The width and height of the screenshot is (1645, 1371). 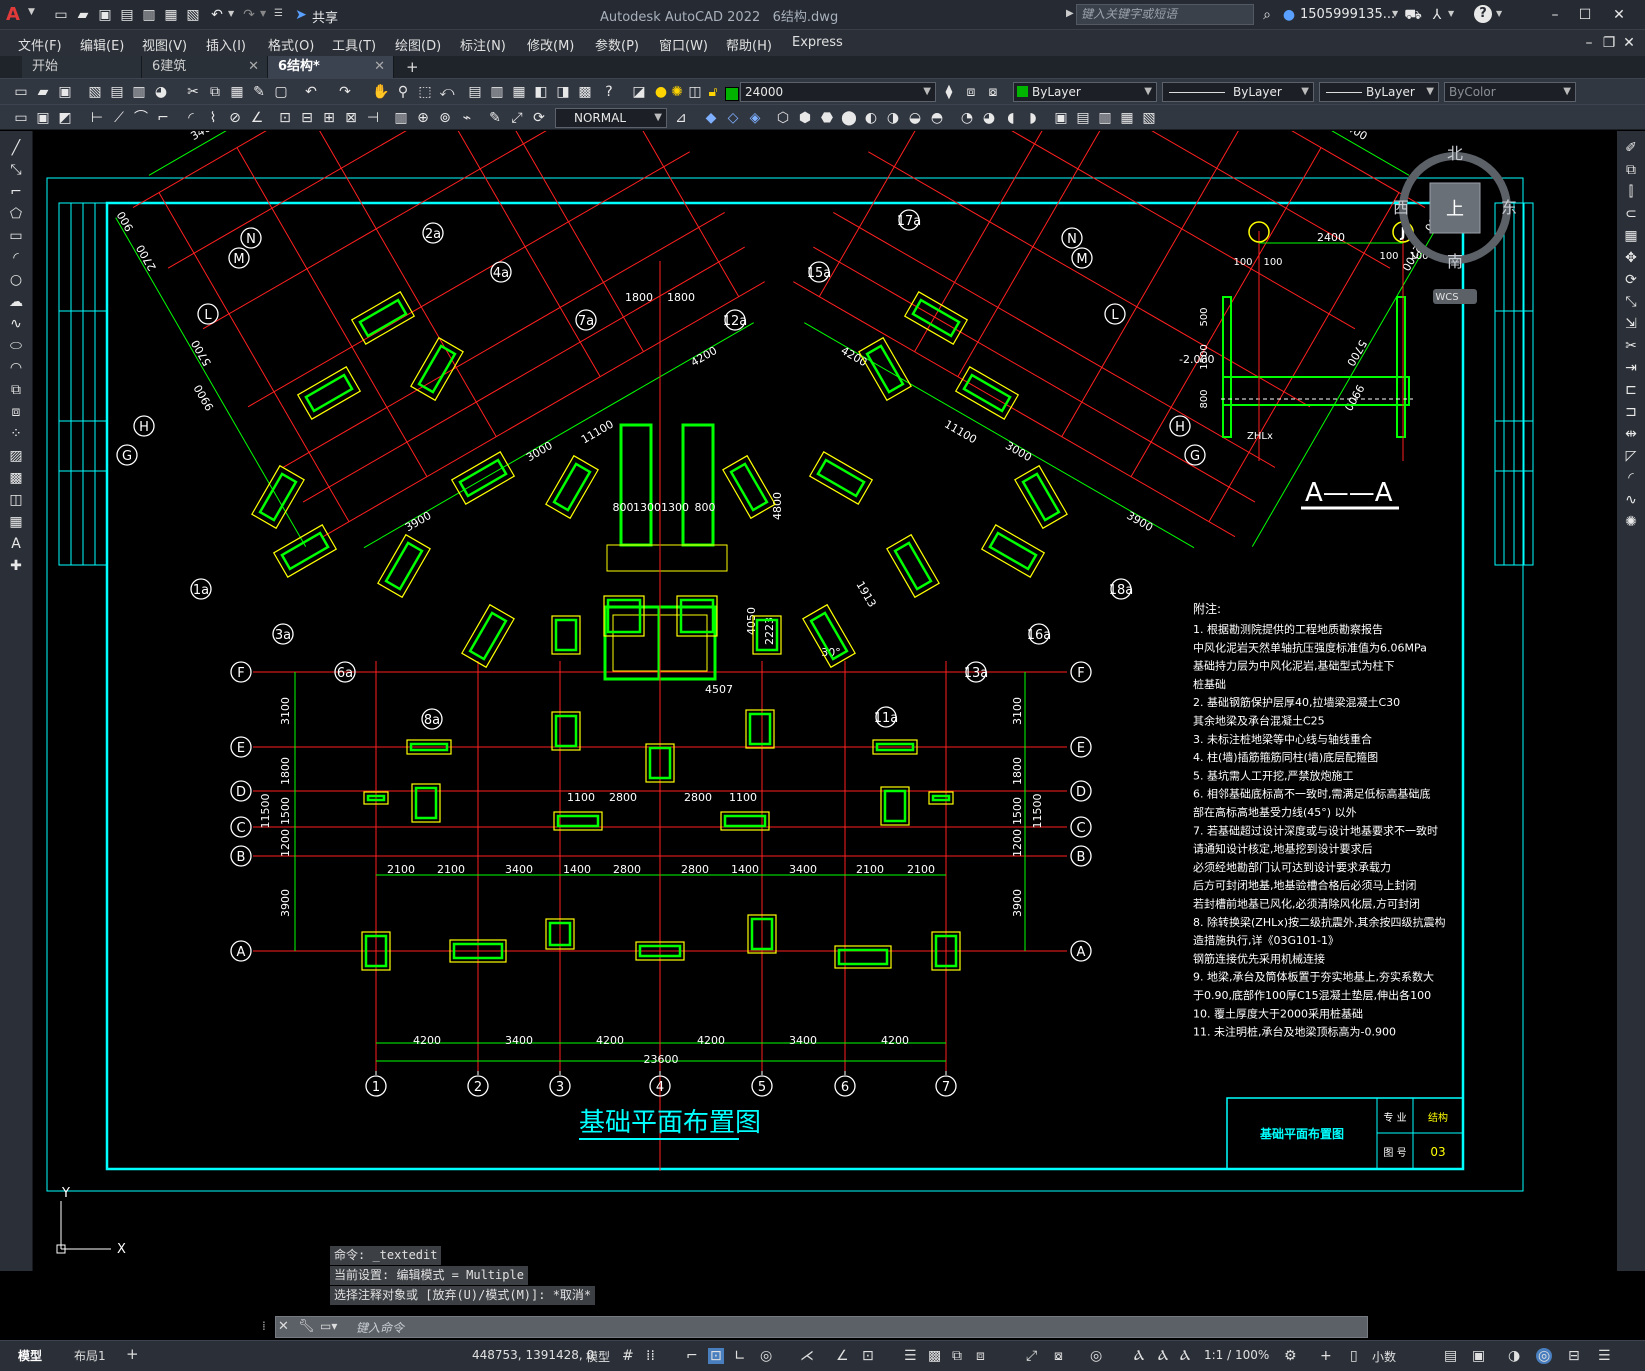 I want to click on sheetset-icon: ◧, so click(x=541, y=92).